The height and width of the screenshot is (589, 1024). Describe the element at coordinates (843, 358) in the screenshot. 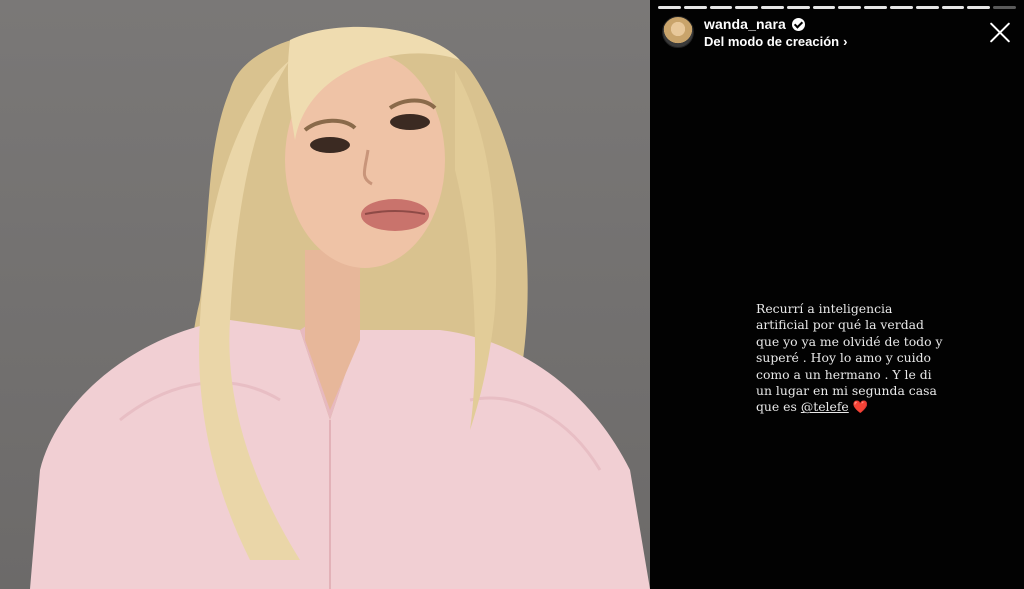

I see `story-text-line: superé . Hoy lo amo y cuido` at that location.